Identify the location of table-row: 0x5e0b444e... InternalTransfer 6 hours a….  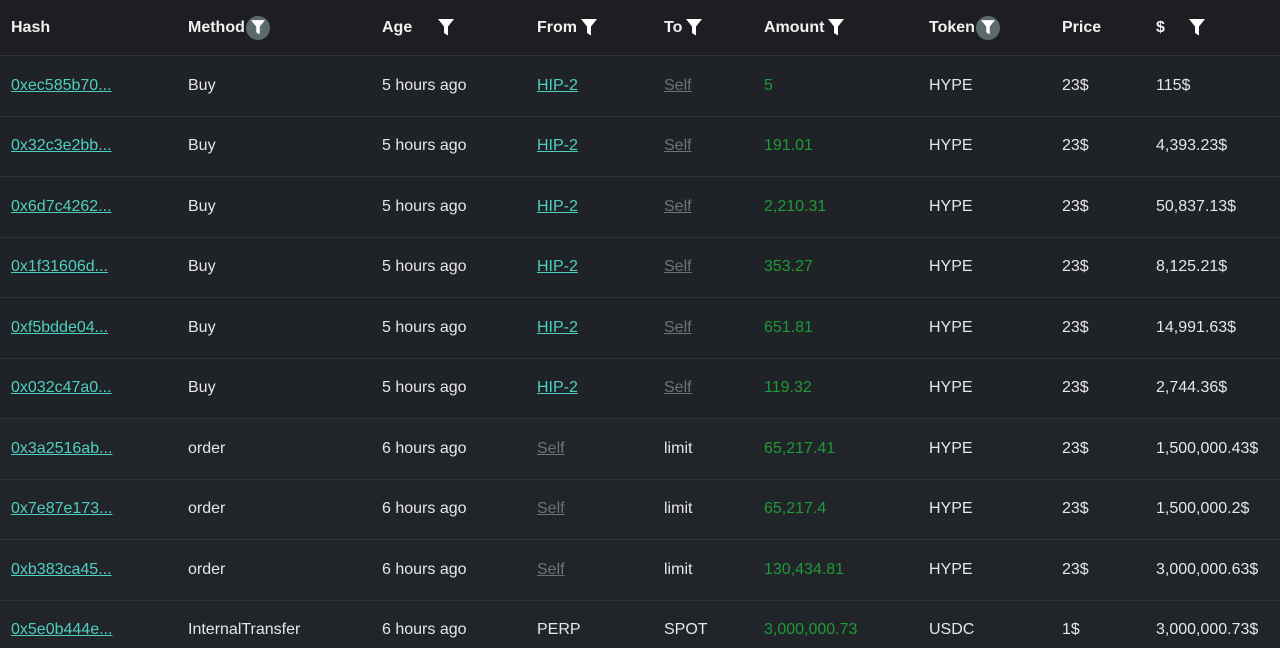
(640, 624).